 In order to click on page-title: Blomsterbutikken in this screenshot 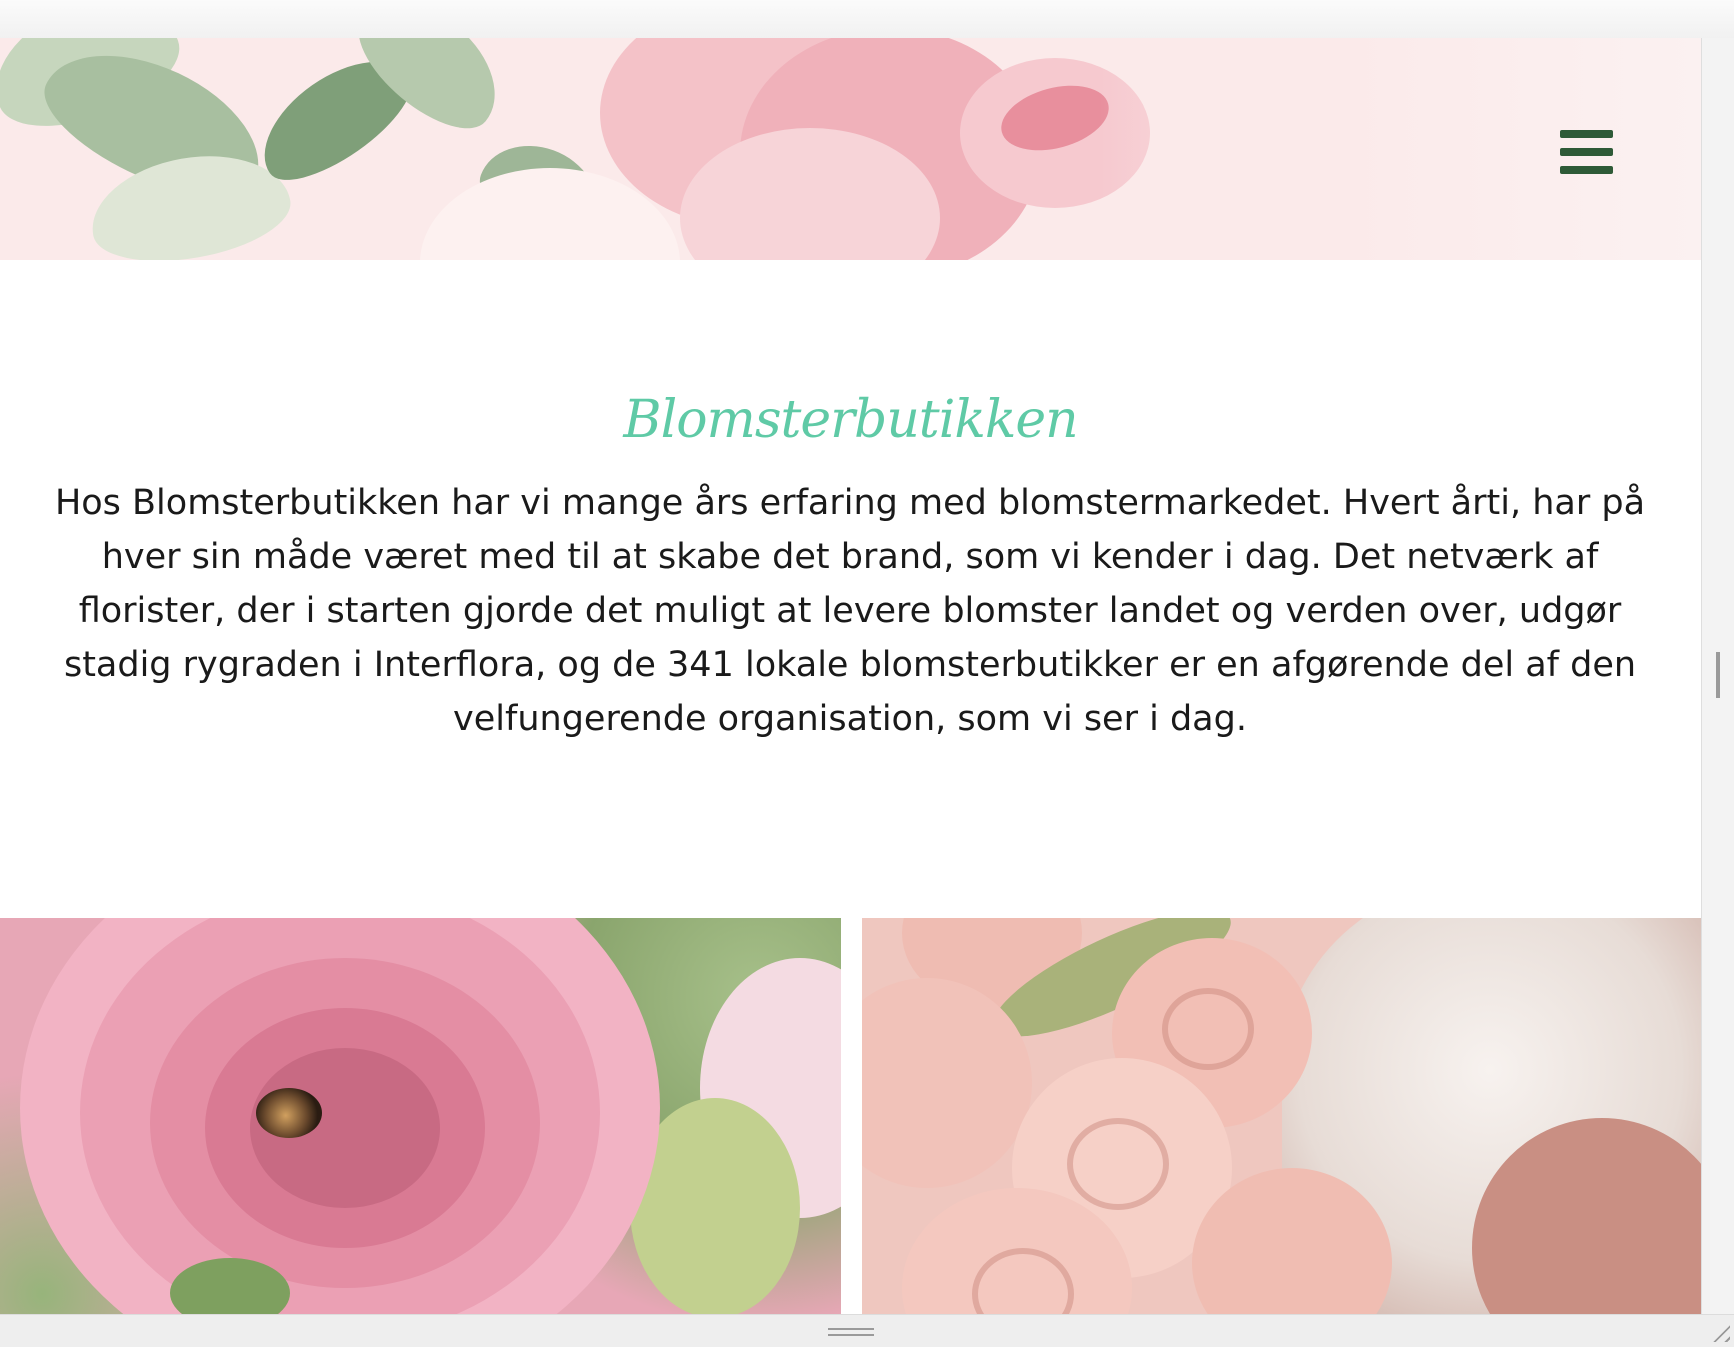, I will do `click(850, 420)`.